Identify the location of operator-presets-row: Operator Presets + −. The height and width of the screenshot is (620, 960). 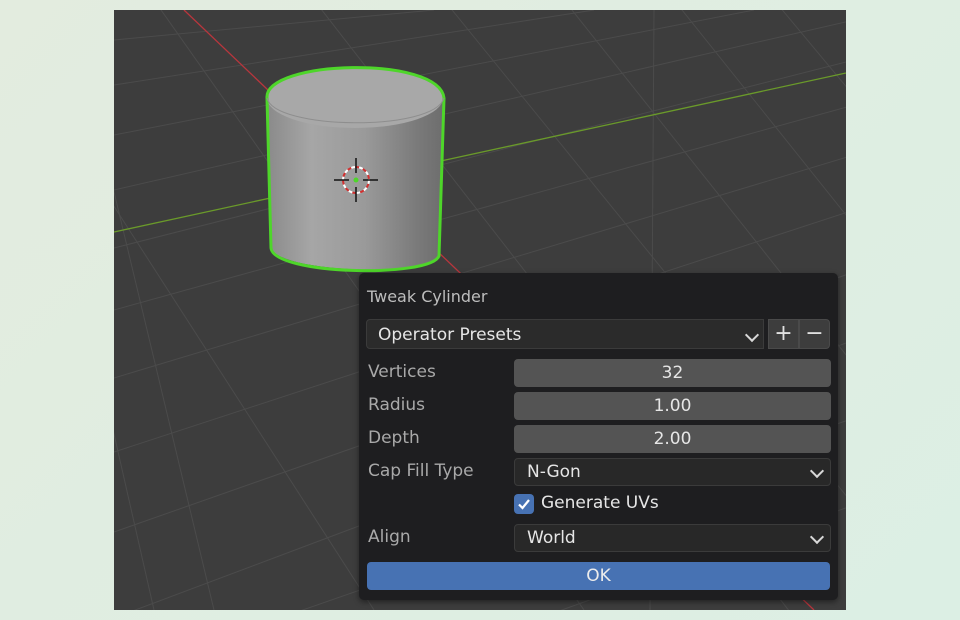
(598, 334).